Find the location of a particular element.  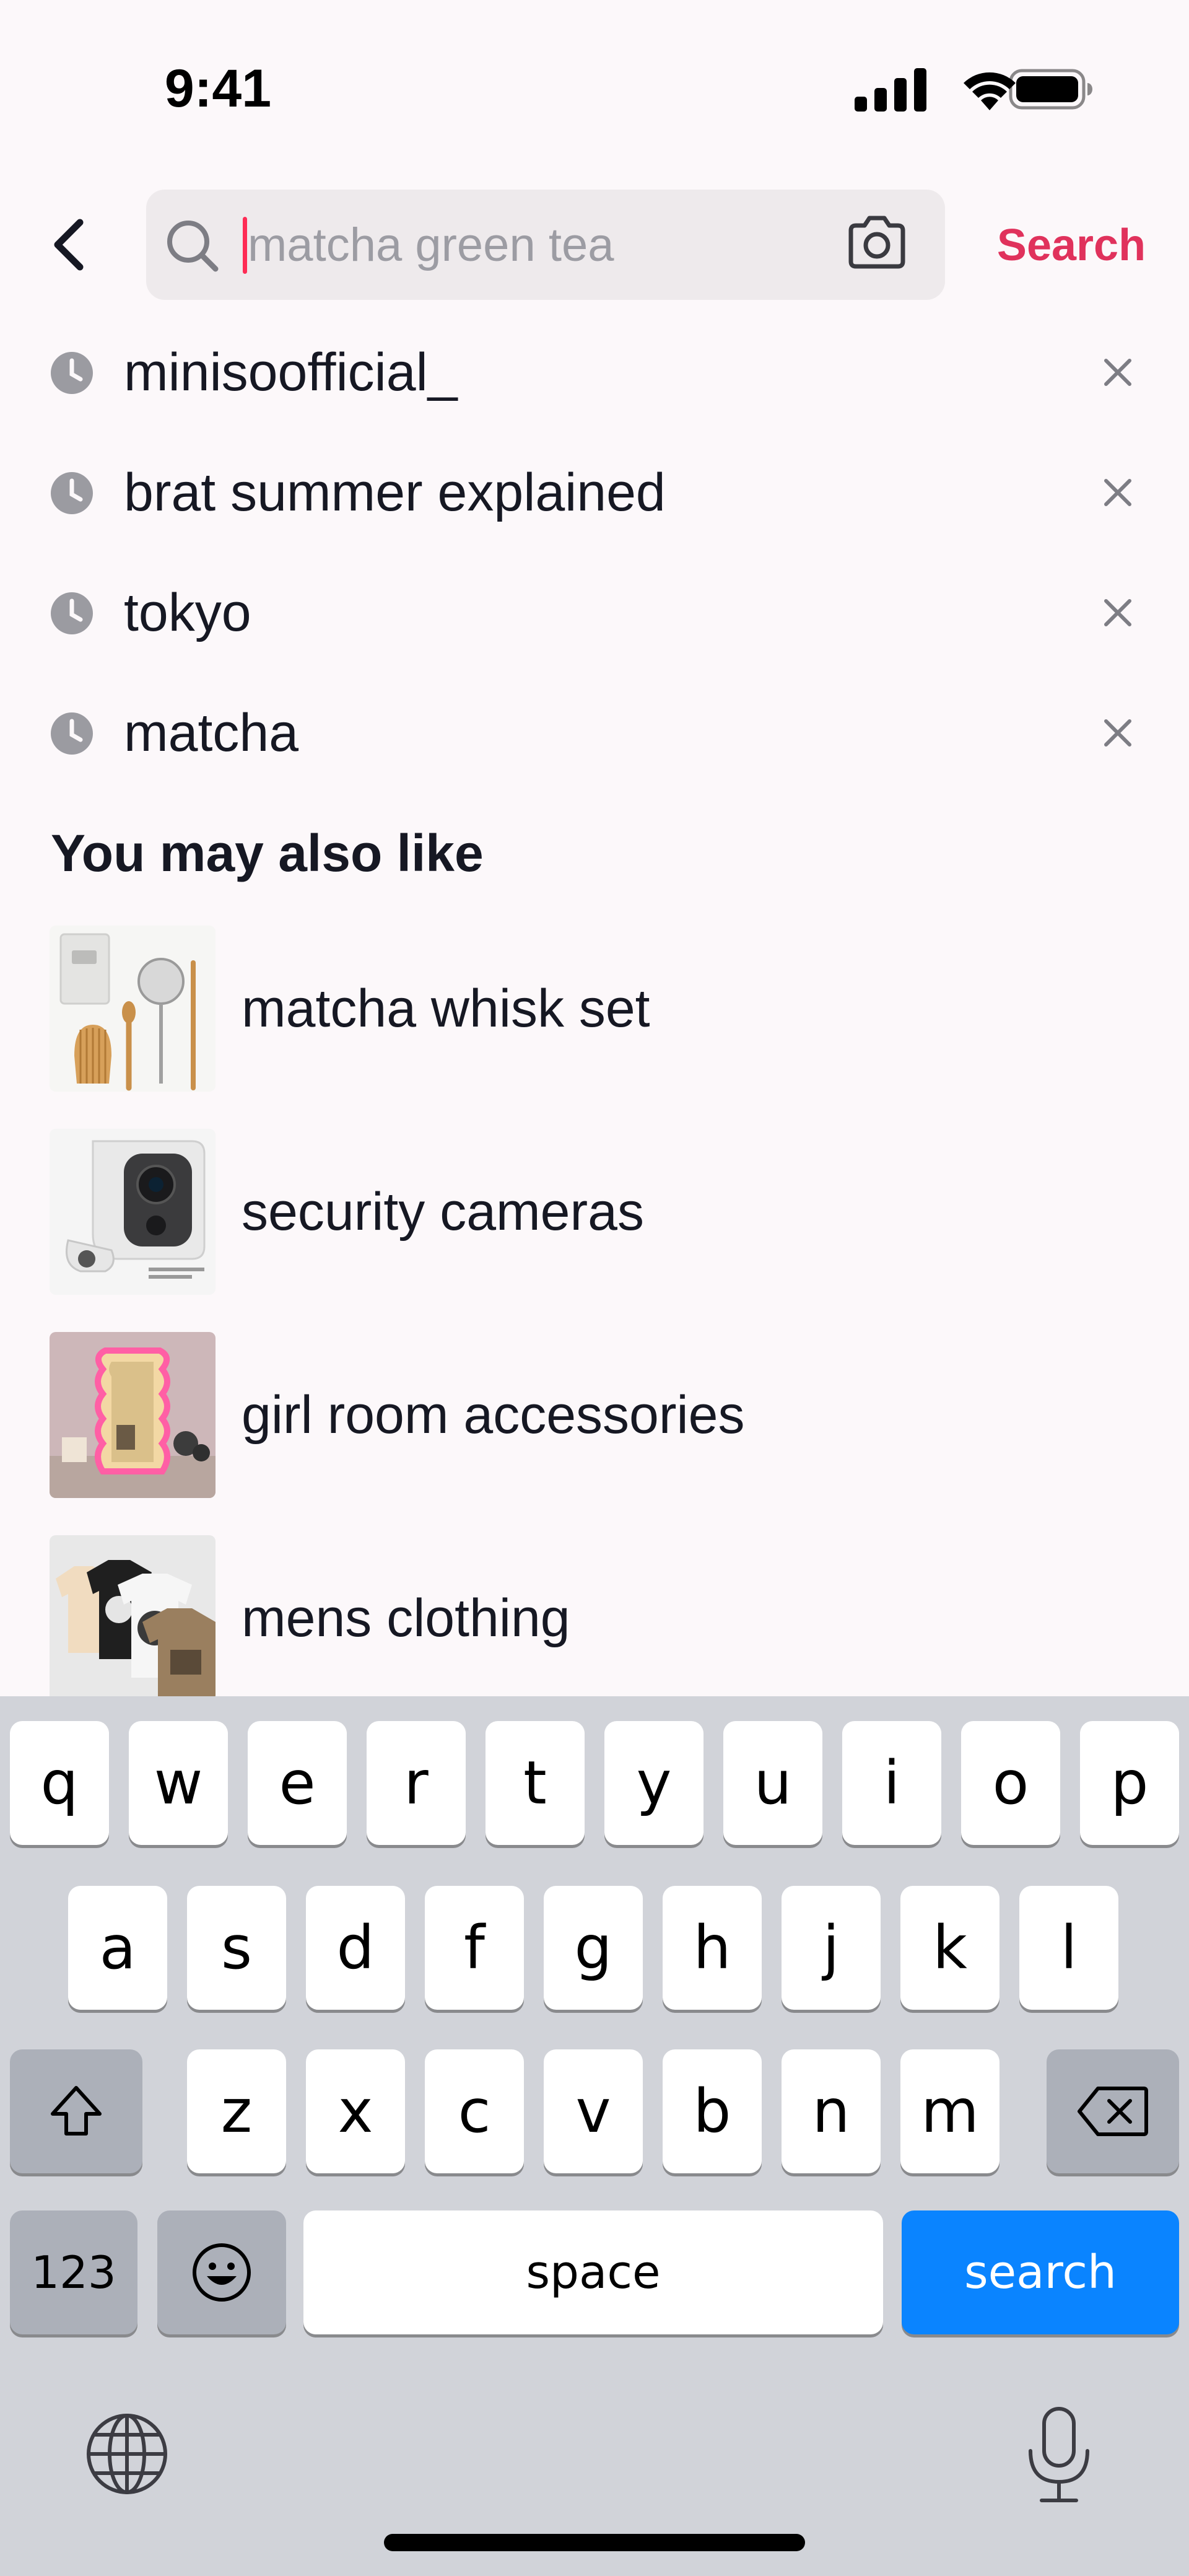

key-e: e is located at coordinates (297, 1783).